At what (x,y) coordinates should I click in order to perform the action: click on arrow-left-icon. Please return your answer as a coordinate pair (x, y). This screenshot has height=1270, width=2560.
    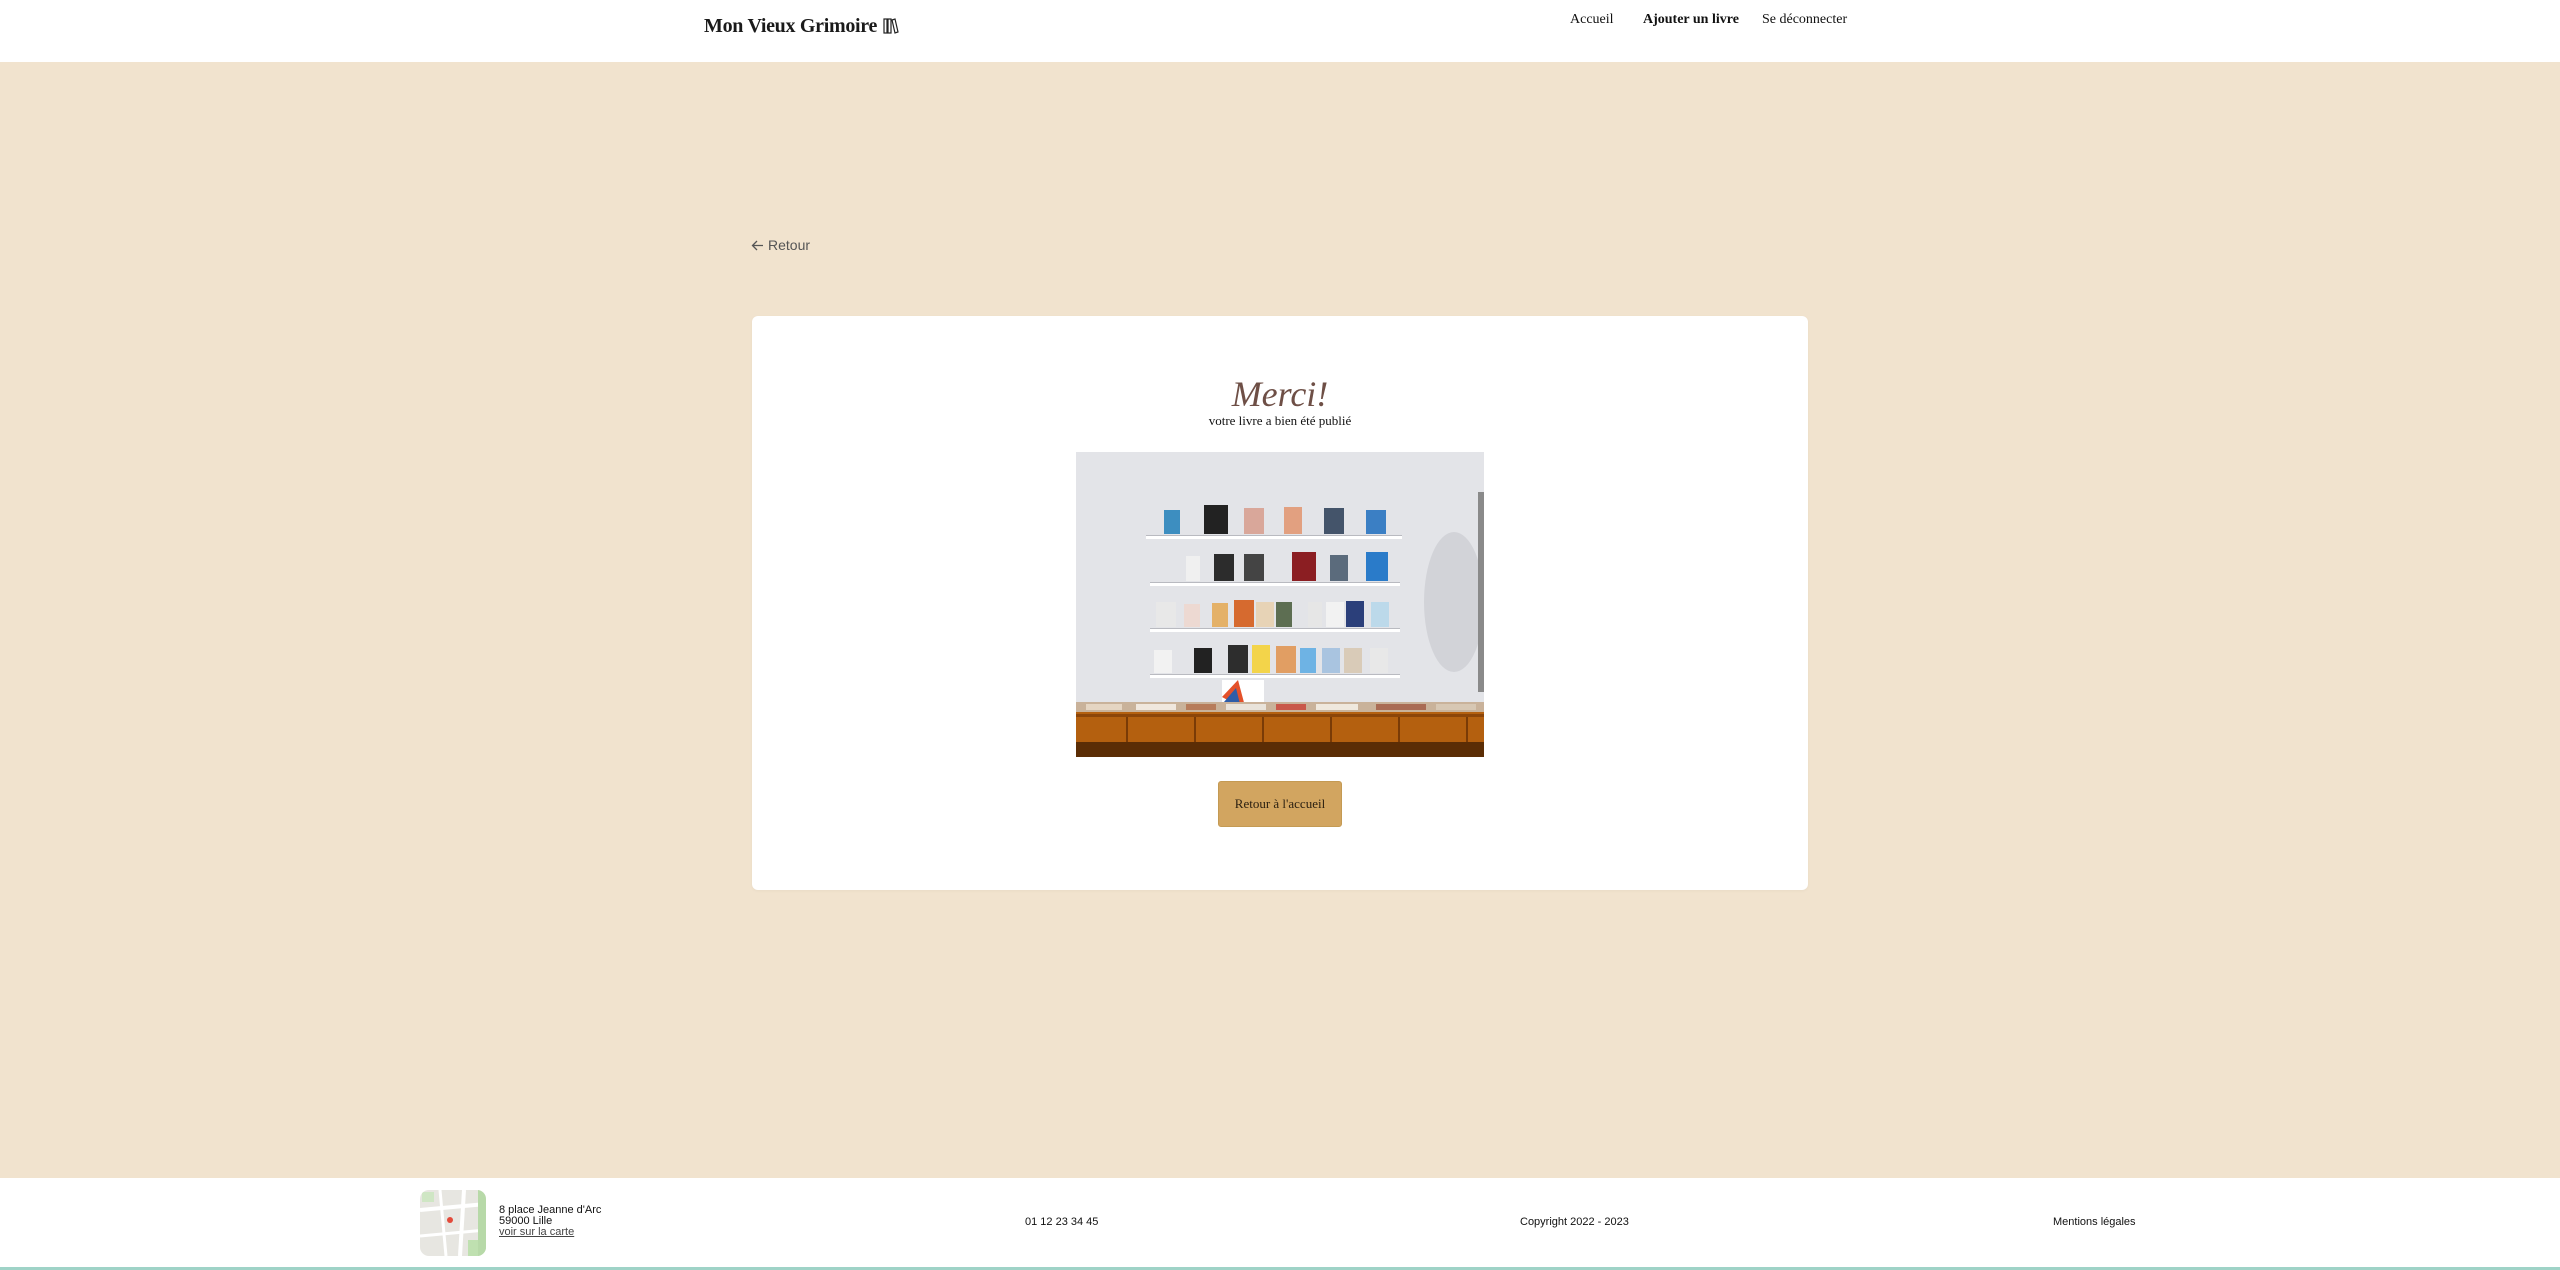
    Looking at the image, I should click on (757, 245).